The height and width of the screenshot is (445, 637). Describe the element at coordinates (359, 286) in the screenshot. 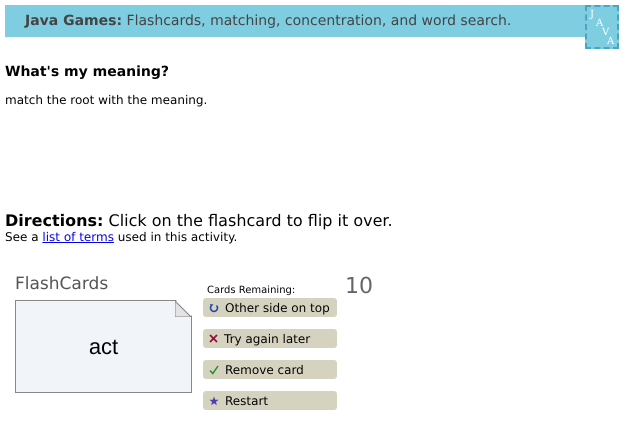

I see `remaining-count: 10` at that location.